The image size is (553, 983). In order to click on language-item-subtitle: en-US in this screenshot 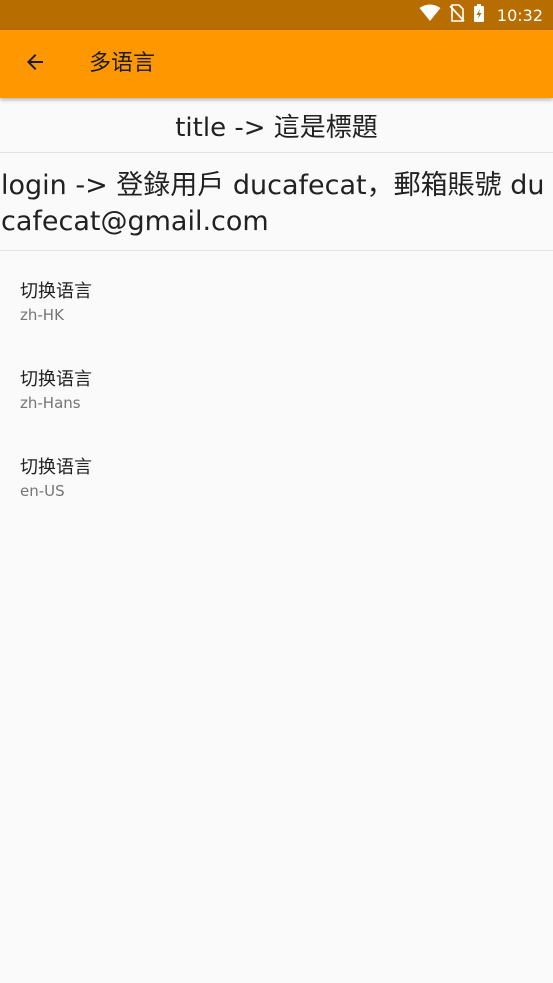, I will do `click(42, 491)`.